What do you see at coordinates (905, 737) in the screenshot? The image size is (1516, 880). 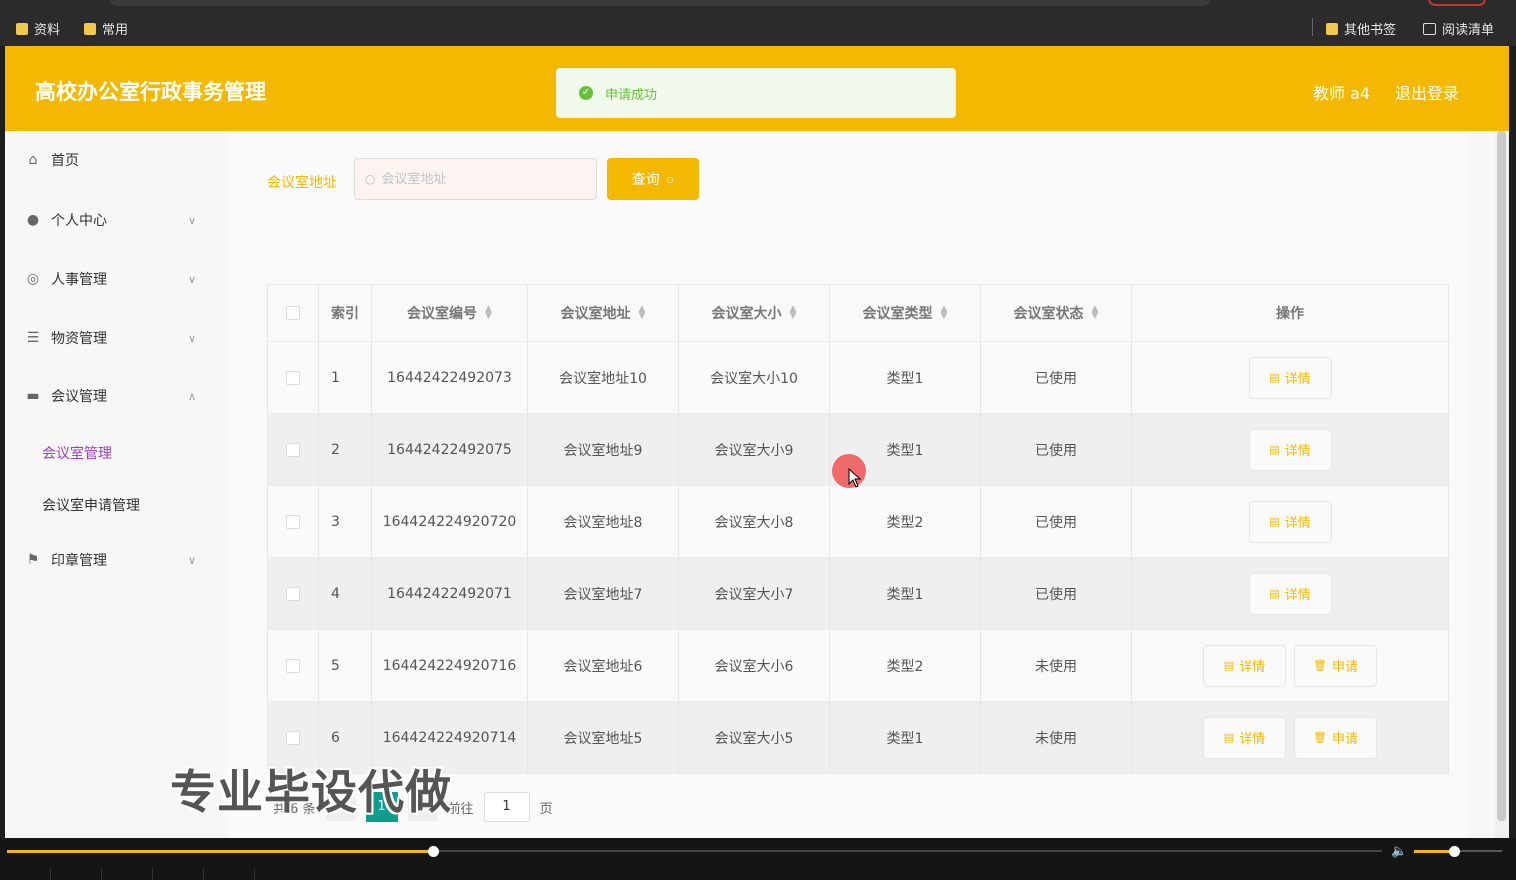 I see `cell-type: 类型1` at bounding box center [905, 737].